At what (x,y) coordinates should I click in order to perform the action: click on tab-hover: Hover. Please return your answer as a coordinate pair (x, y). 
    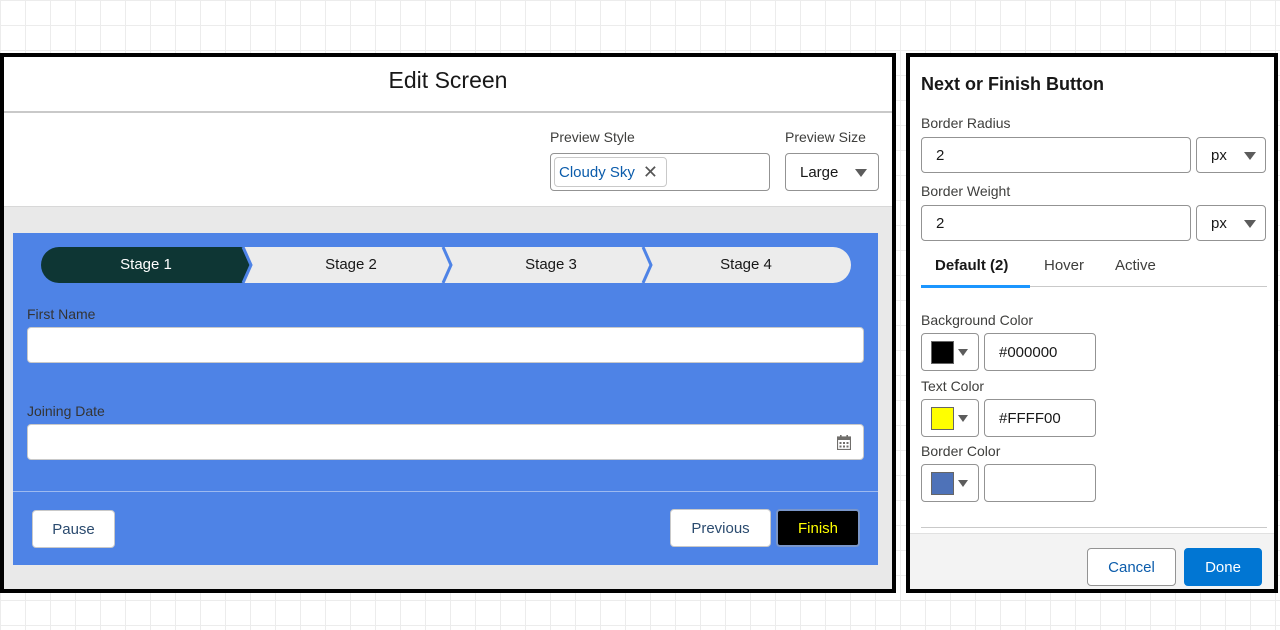
    Looking at the image, I should click on (1064, 265).